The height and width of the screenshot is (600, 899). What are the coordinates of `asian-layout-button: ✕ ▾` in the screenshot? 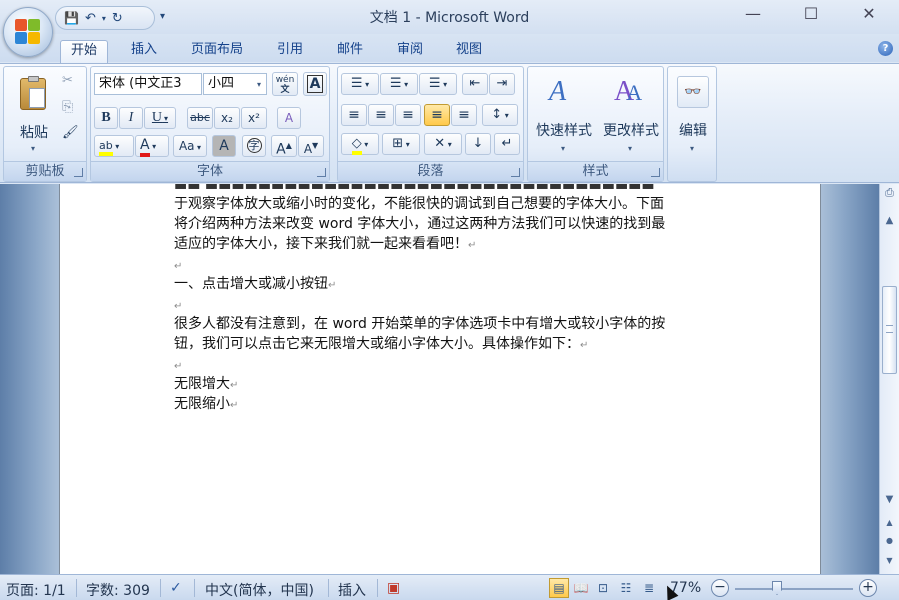 It's located at (443, 144).